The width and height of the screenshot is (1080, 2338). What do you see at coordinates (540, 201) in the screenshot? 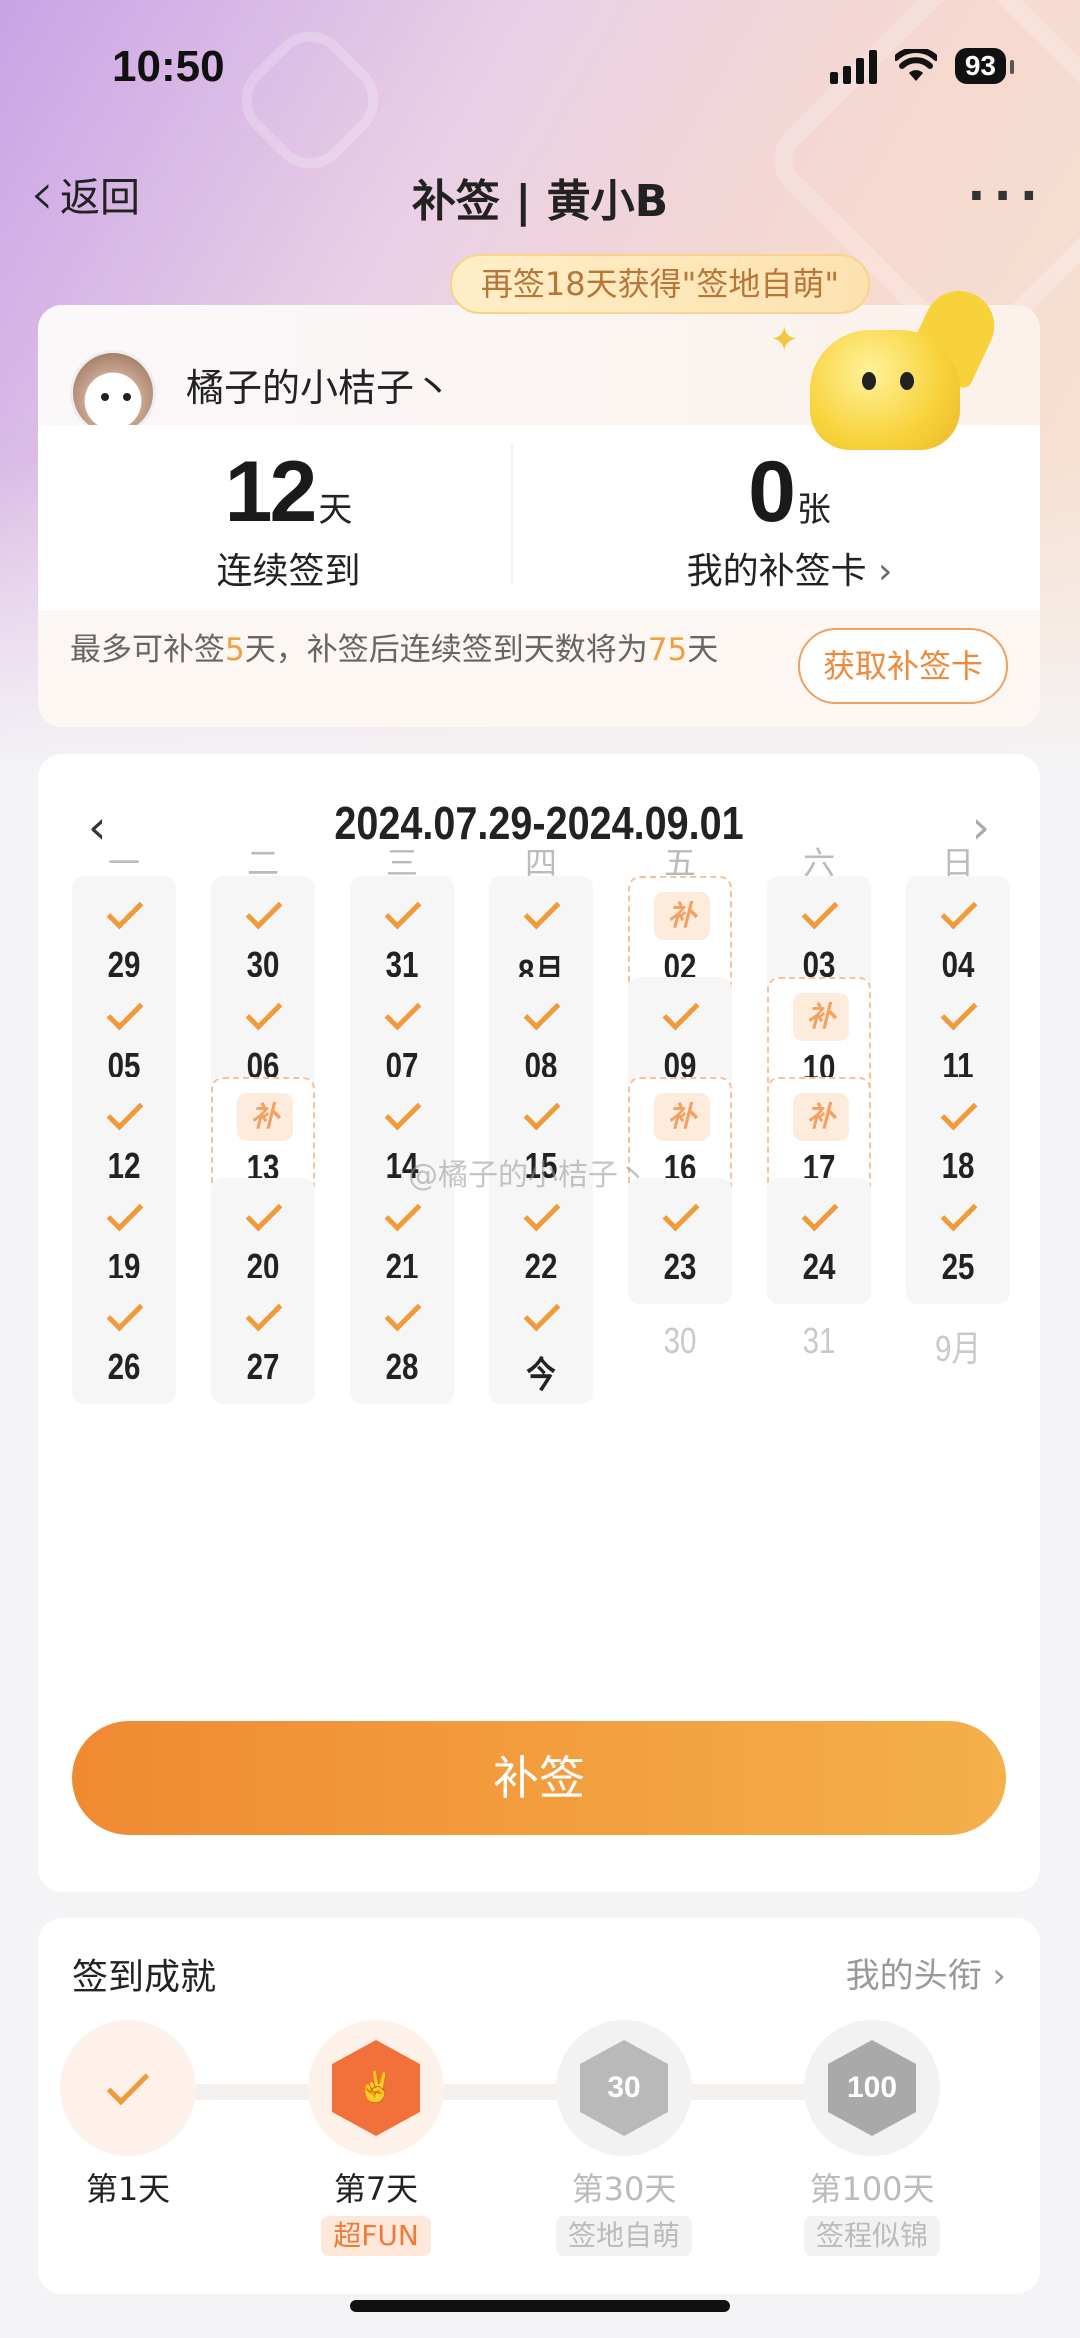
I see `page-title: 补签 | 黄小B` at bounding box center [540, 201].